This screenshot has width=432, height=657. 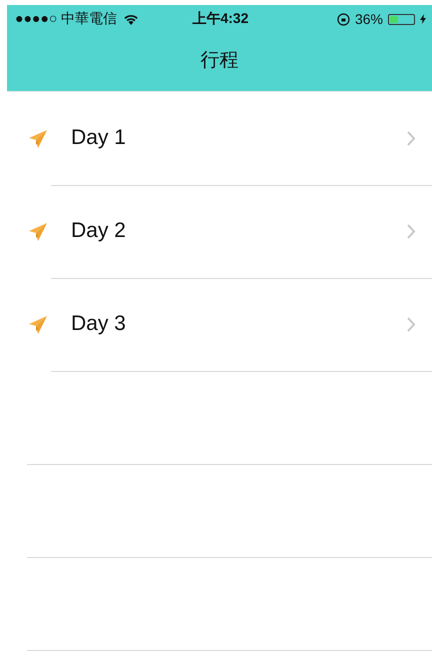 I want to click on day-row: Day 1, so click(x=219, y=138).